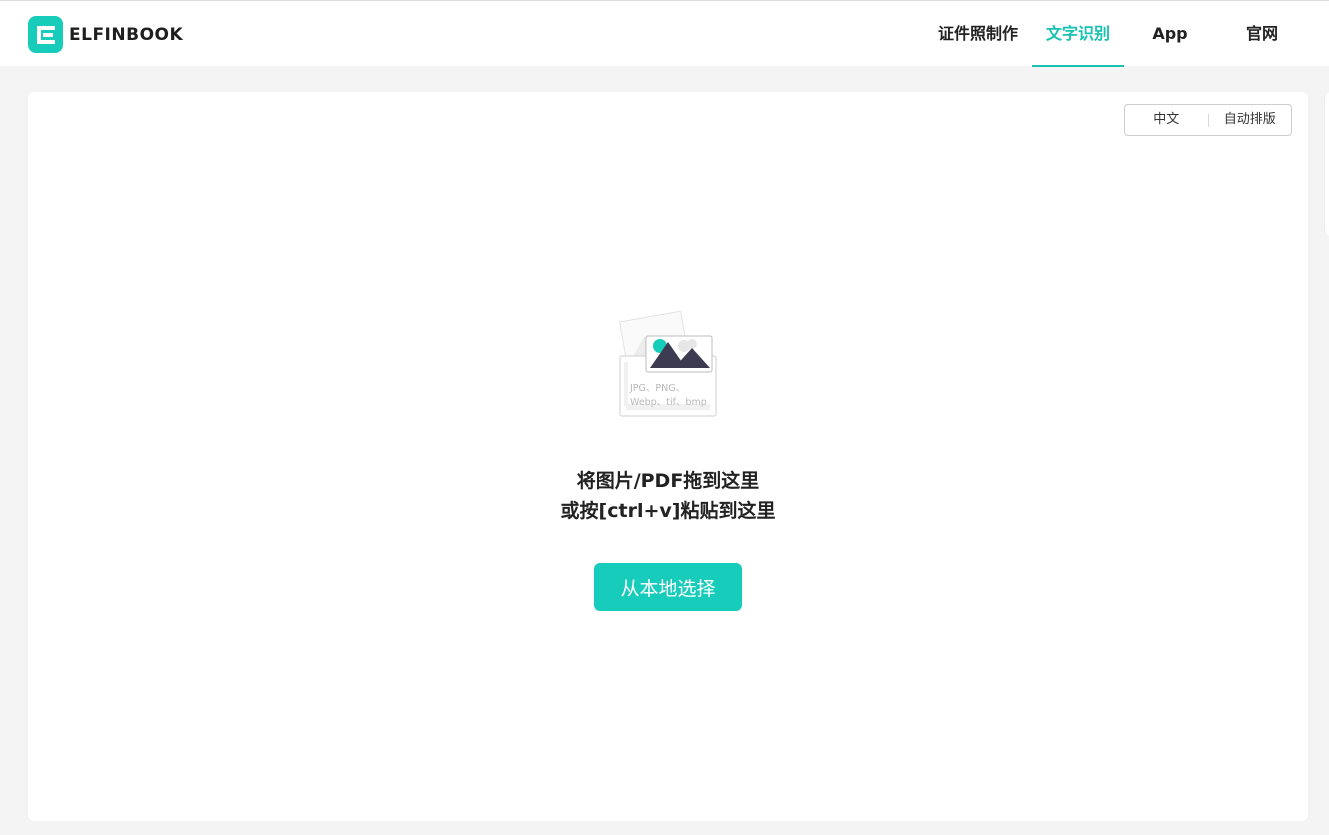 This screenshot has height=835, width=1329. What do you see at coordinates (668, 364) in the screenshot?
I see `image-upload-illustration: JPG、PNG、 Webp、tif、bmp` at bounding box center [668, 364].